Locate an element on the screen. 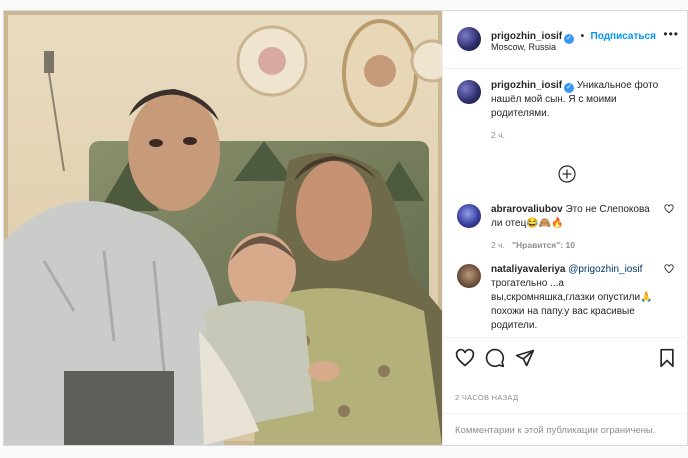 Image resolution: width=688 pixels, height=458 pixels. load-more-comments-icon is located at coordinates (567, 174).